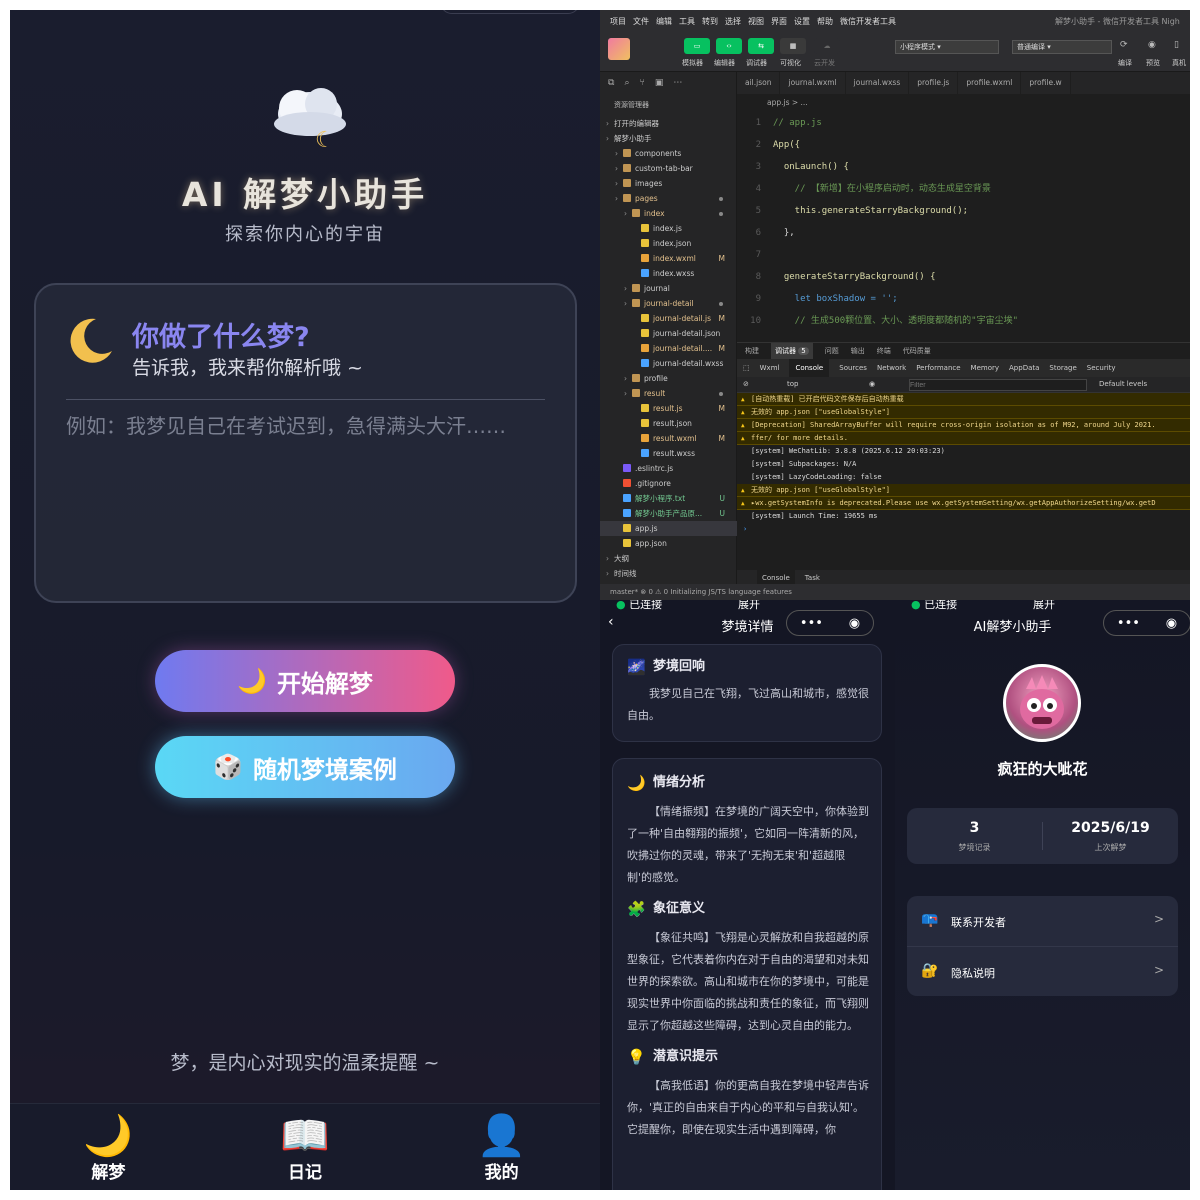 Image resolution: width=1200 pixels, height=1200 pixels. I want to click on tree-file: index.json, so click(668, 243).